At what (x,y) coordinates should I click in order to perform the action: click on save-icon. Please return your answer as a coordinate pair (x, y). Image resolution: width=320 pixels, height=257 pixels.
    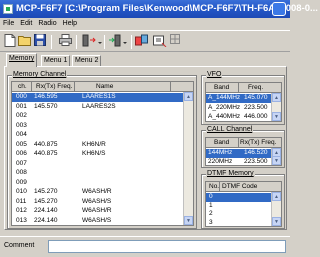
    Looking at the image, I should click on (40, 41).